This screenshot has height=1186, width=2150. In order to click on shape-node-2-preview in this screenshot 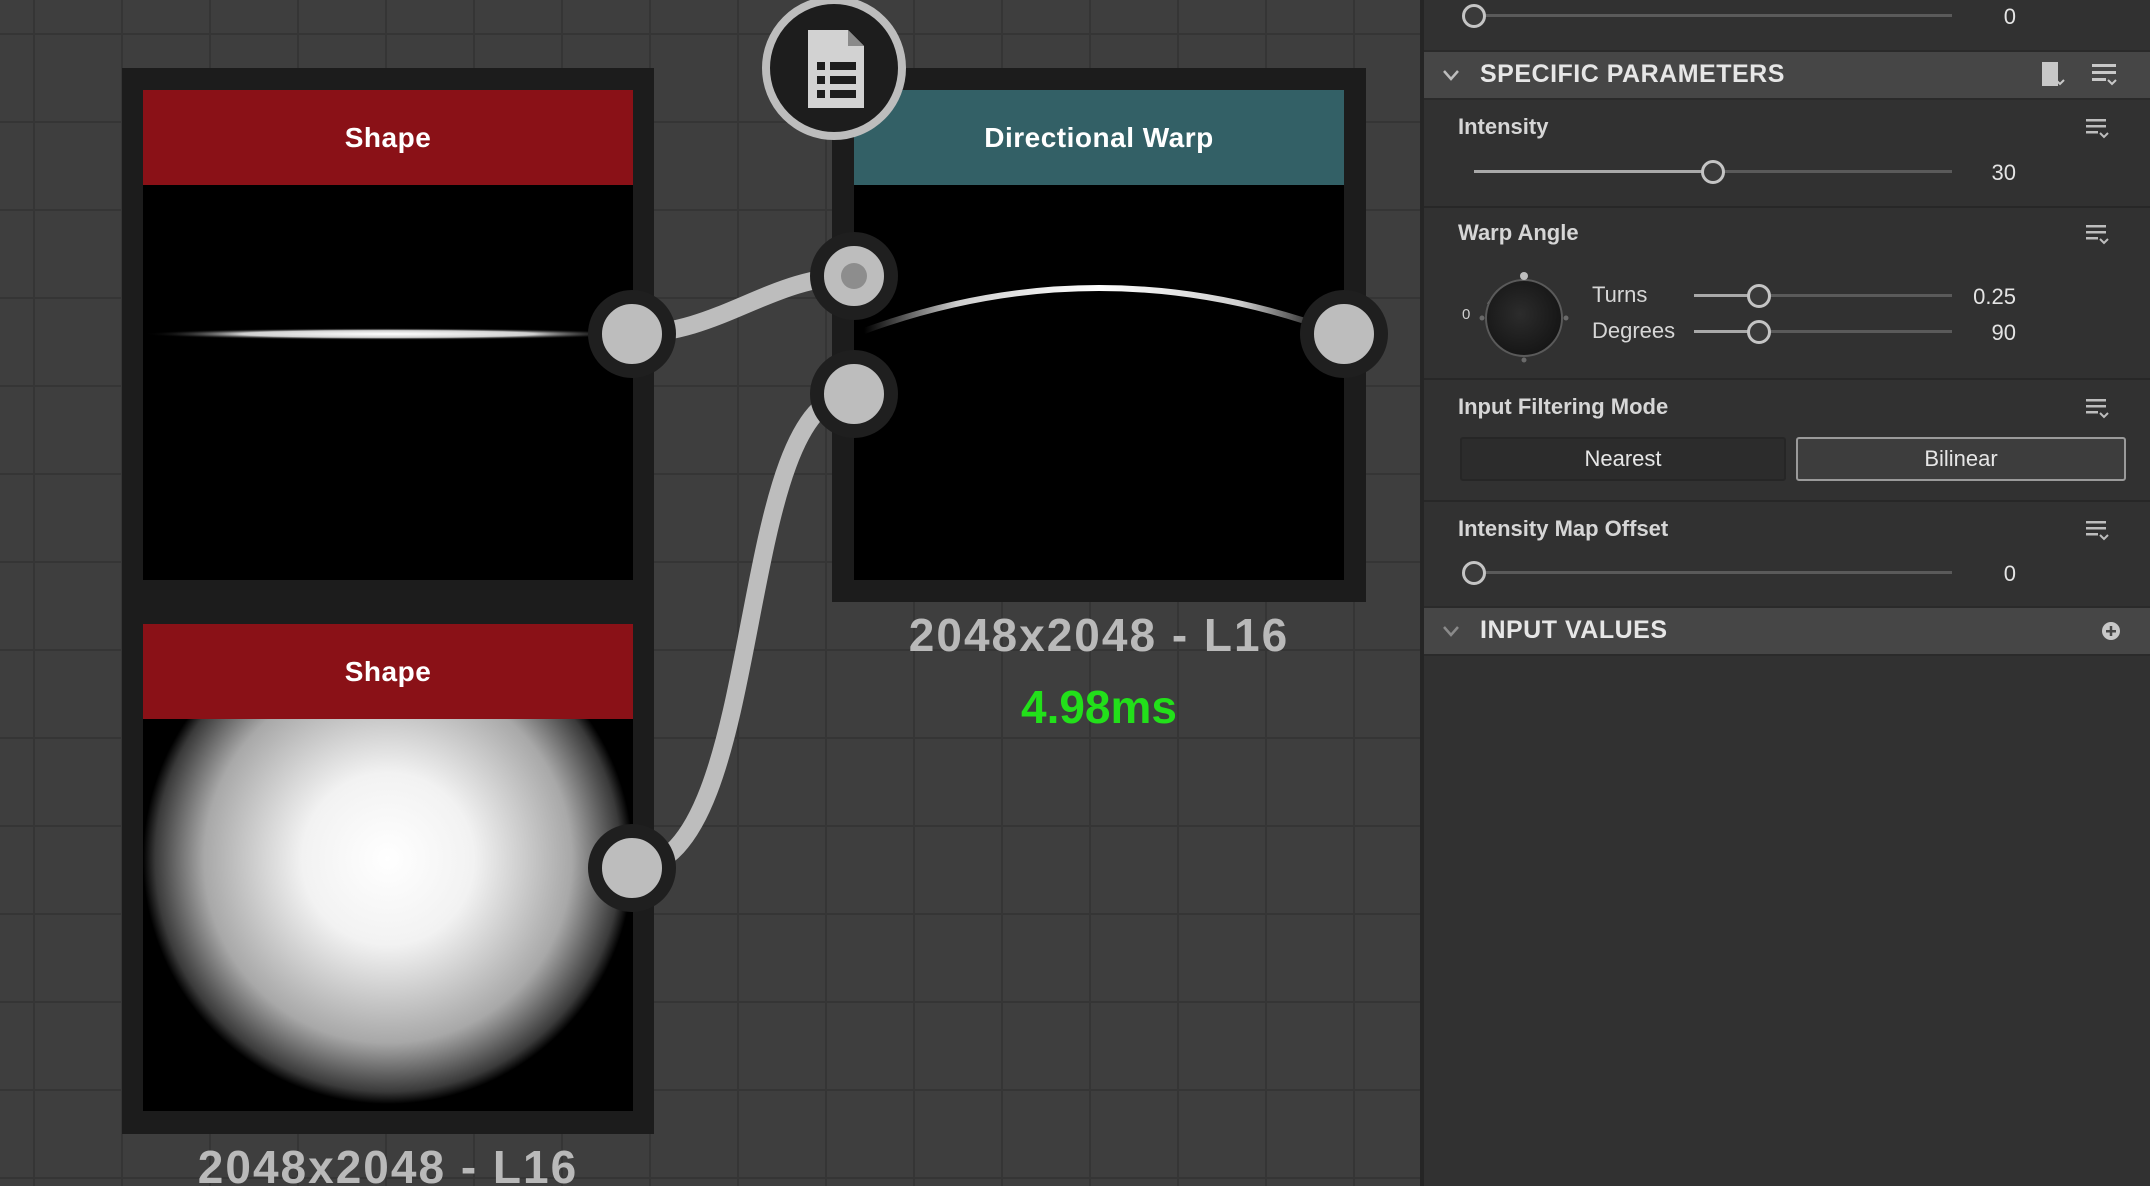, I will do `click(388, 915)`.